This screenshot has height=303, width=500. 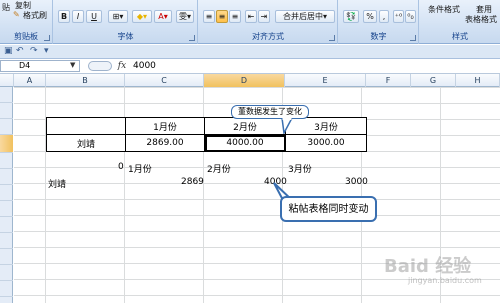 I want to click on fill-color-button: ◆▾, so click(x=142, y=16).